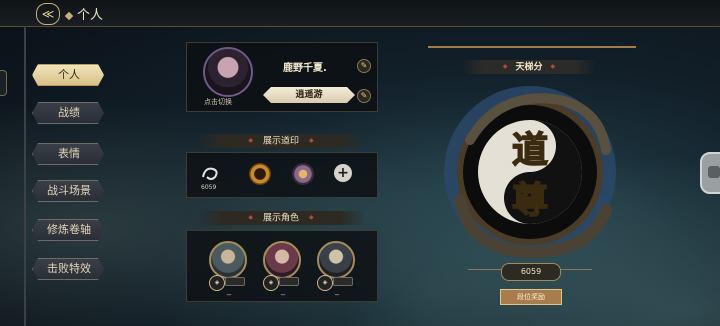 This screenshot has height=326, width=720. What do you see at coordinates (25, 176) in the screenshot?
I see `sidebar-divider` at bounding box center [25, 176].